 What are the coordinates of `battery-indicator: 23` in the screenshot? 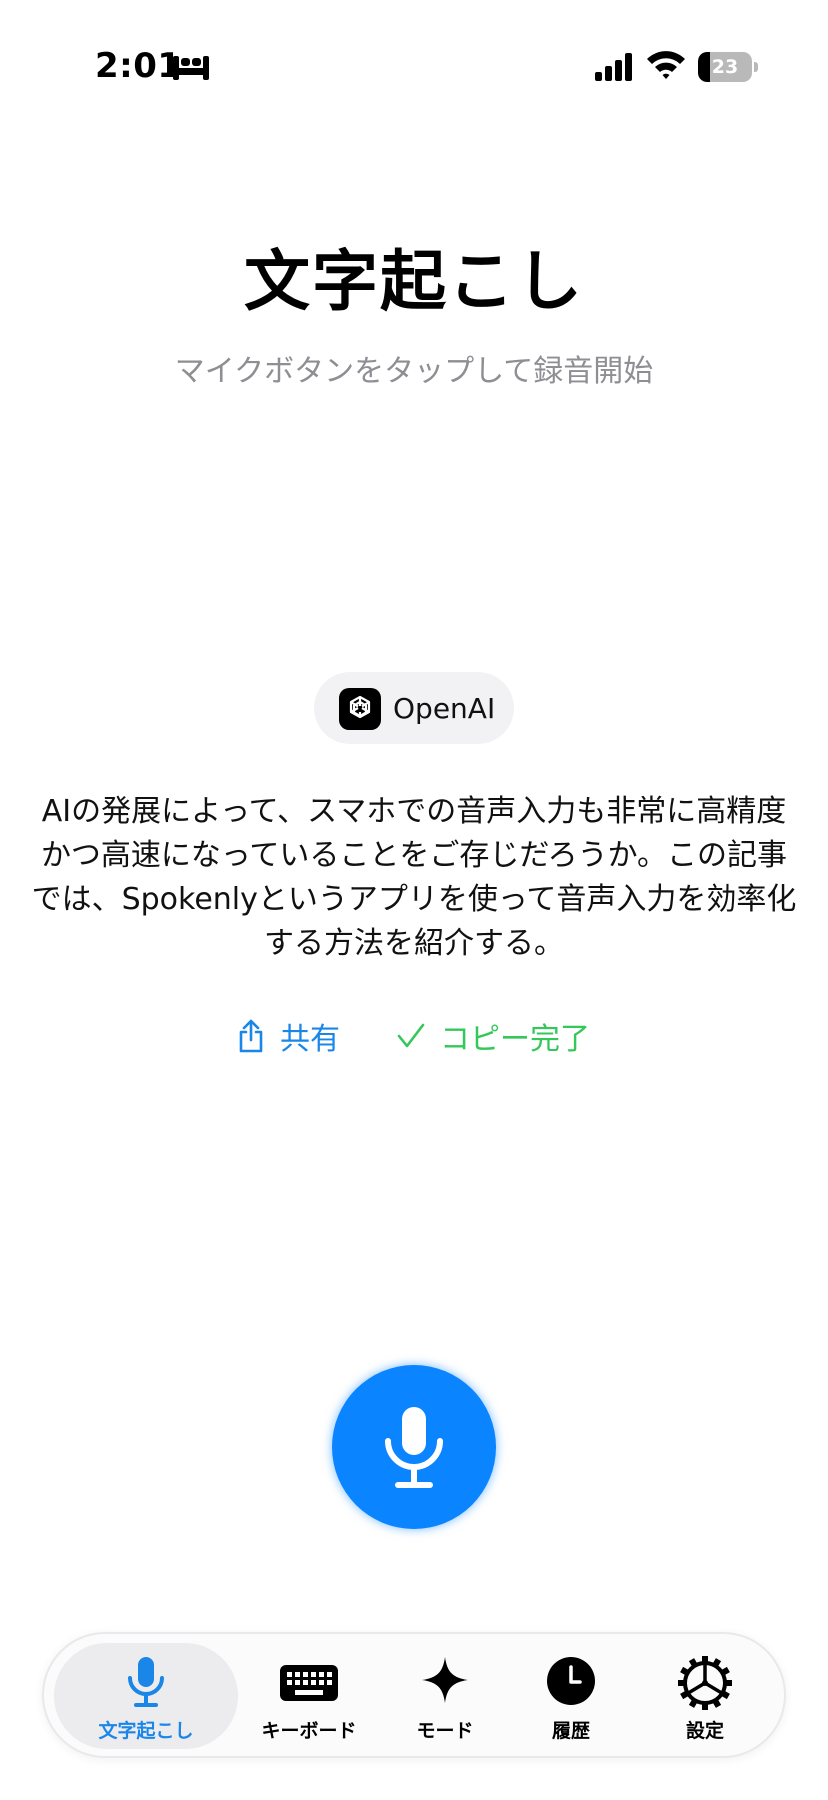 It's located at (728, 67).